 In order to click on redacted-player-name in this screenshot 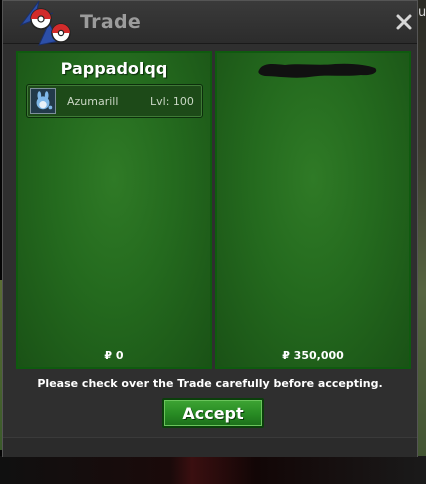, I will do `click(317, 70)`.